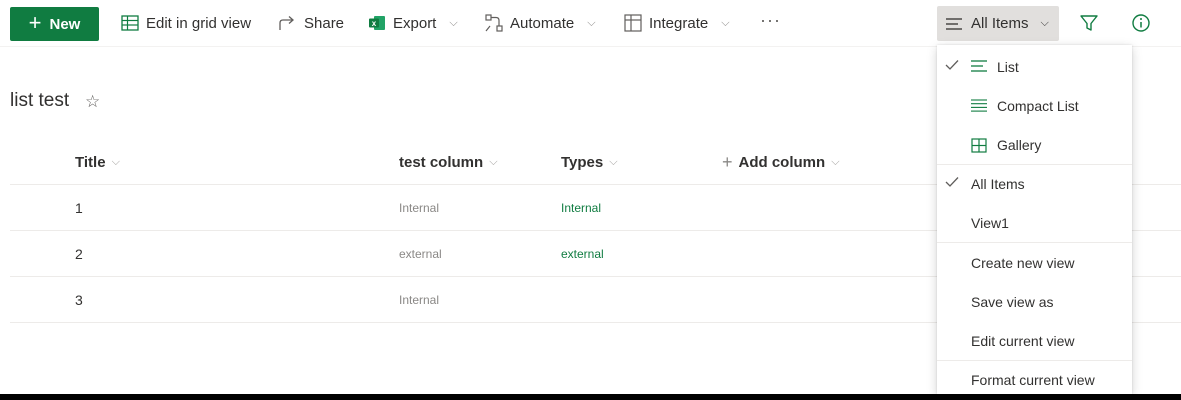 This screenshot has height=400, width=1181. I want to click on integrate-icon, so click(633, 23).